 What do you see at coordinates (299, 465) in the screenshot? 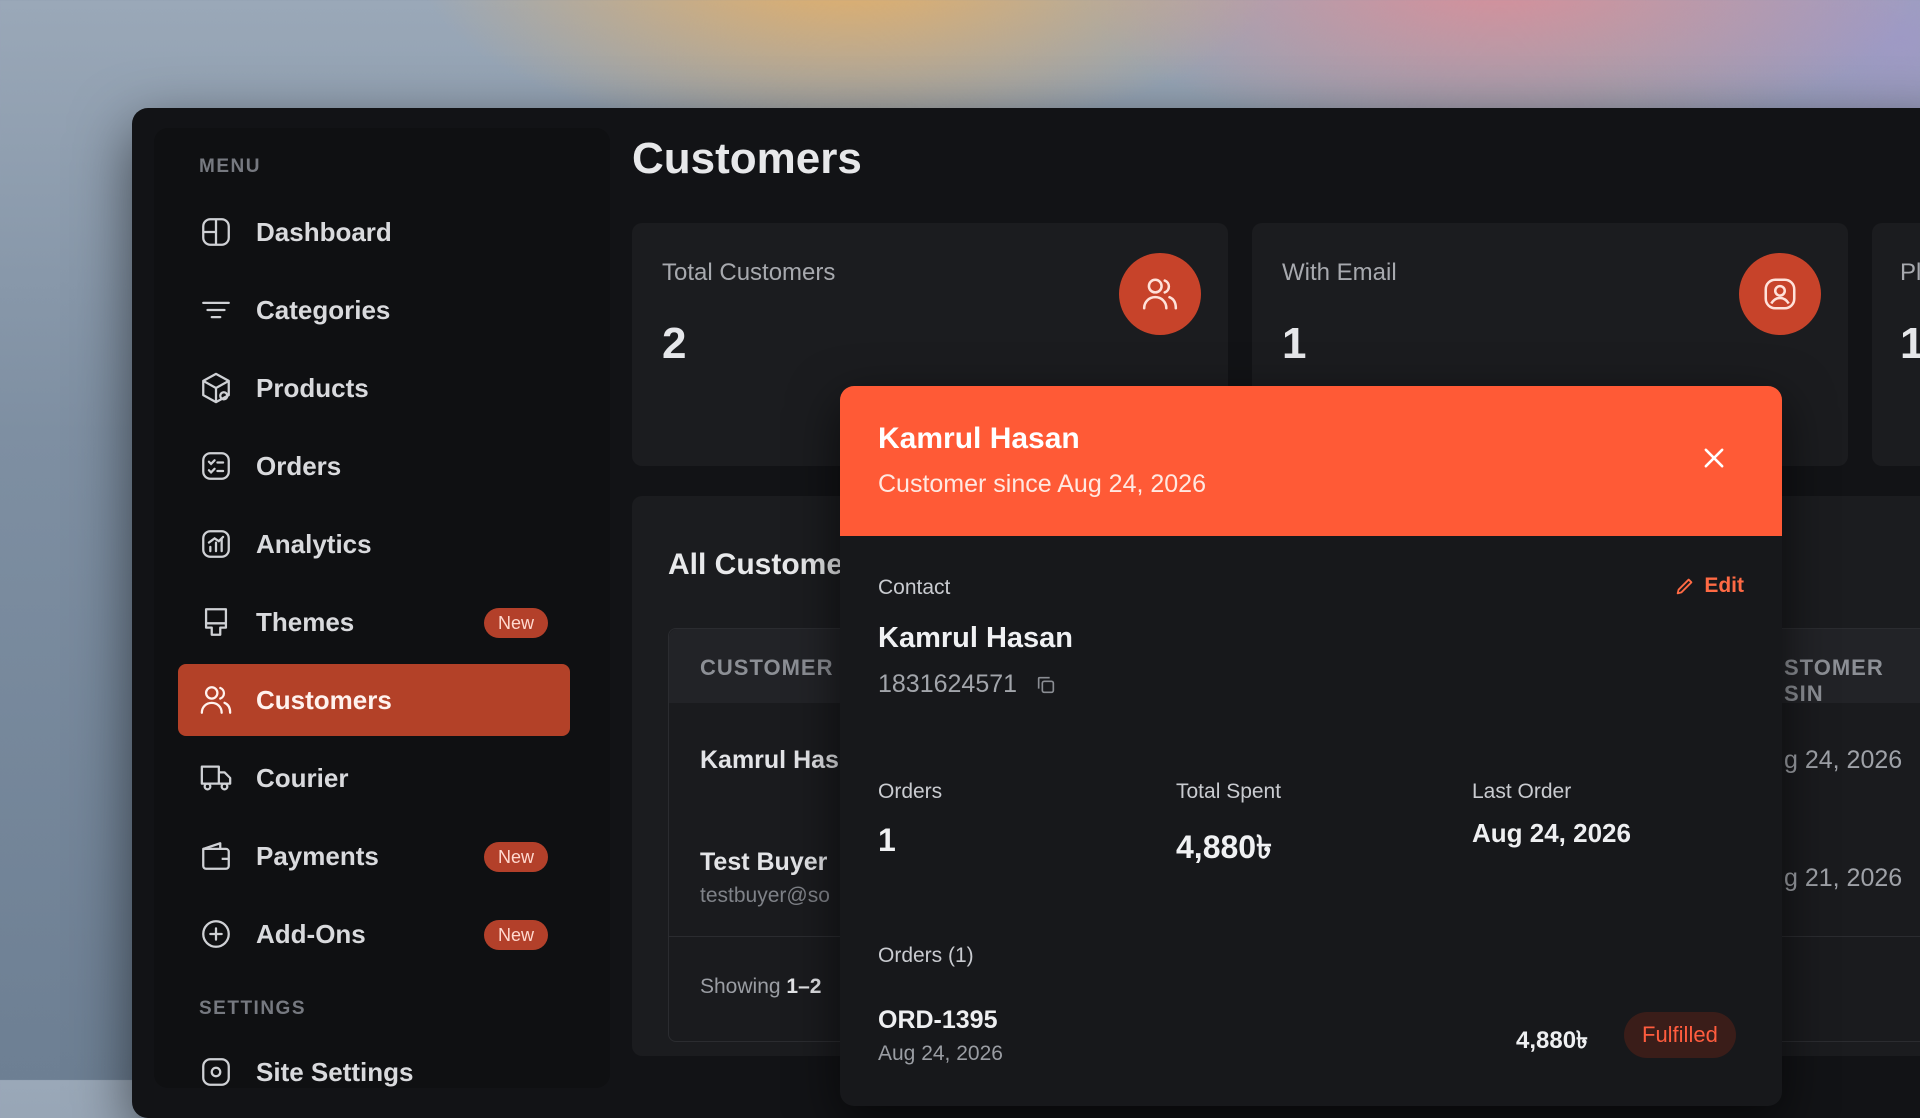
I see `sidebar-item-label: Orders` at bounding box center [299, 465].